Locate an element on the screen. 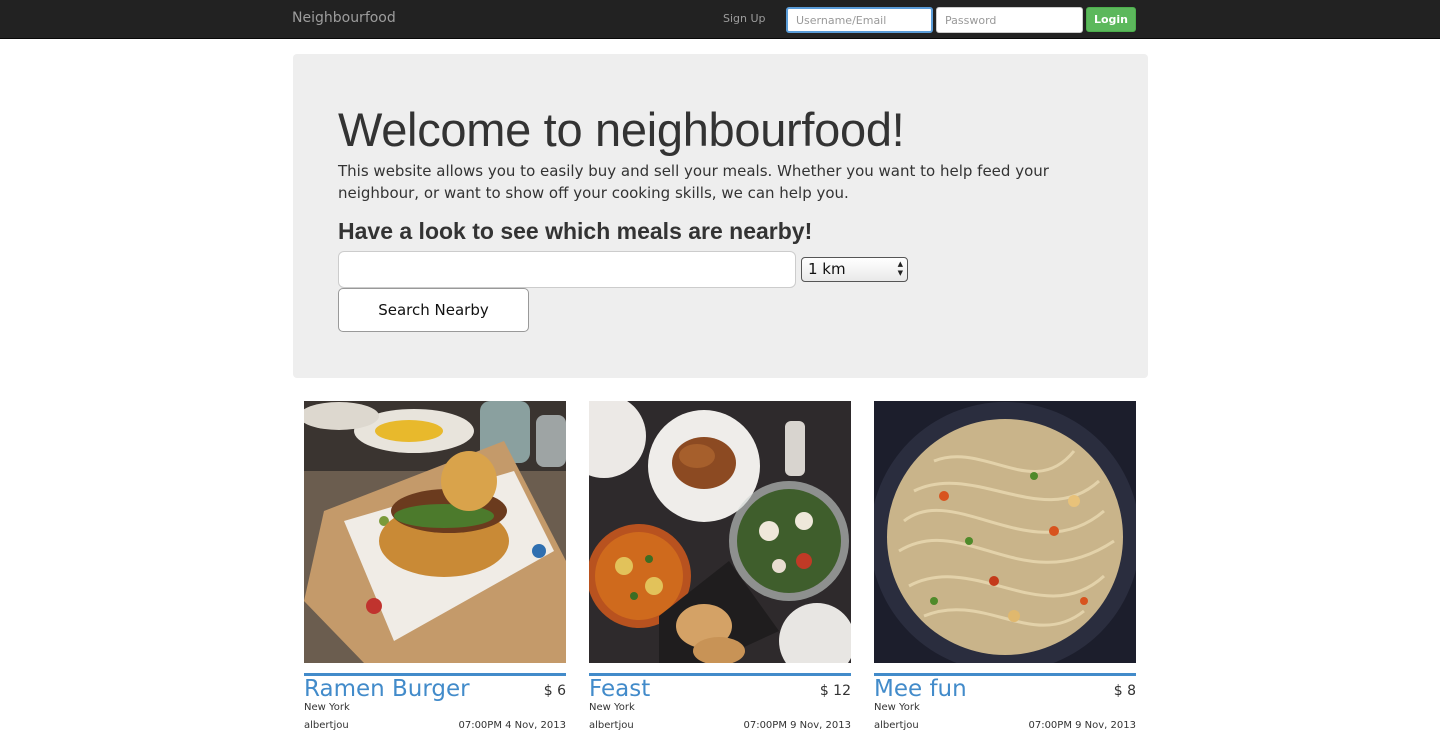 The image size is (1440, 740). page-title: Welcome to neighbourfood! is located at coordinates (621, 129).